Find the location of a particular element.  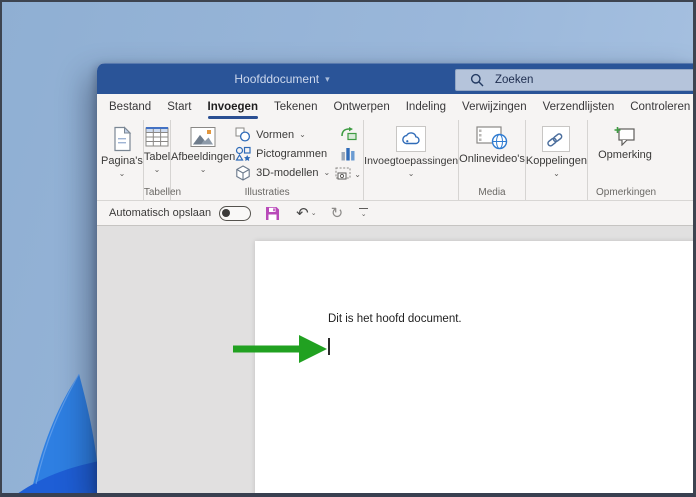

page-icon is located at coordinates (123, 139).